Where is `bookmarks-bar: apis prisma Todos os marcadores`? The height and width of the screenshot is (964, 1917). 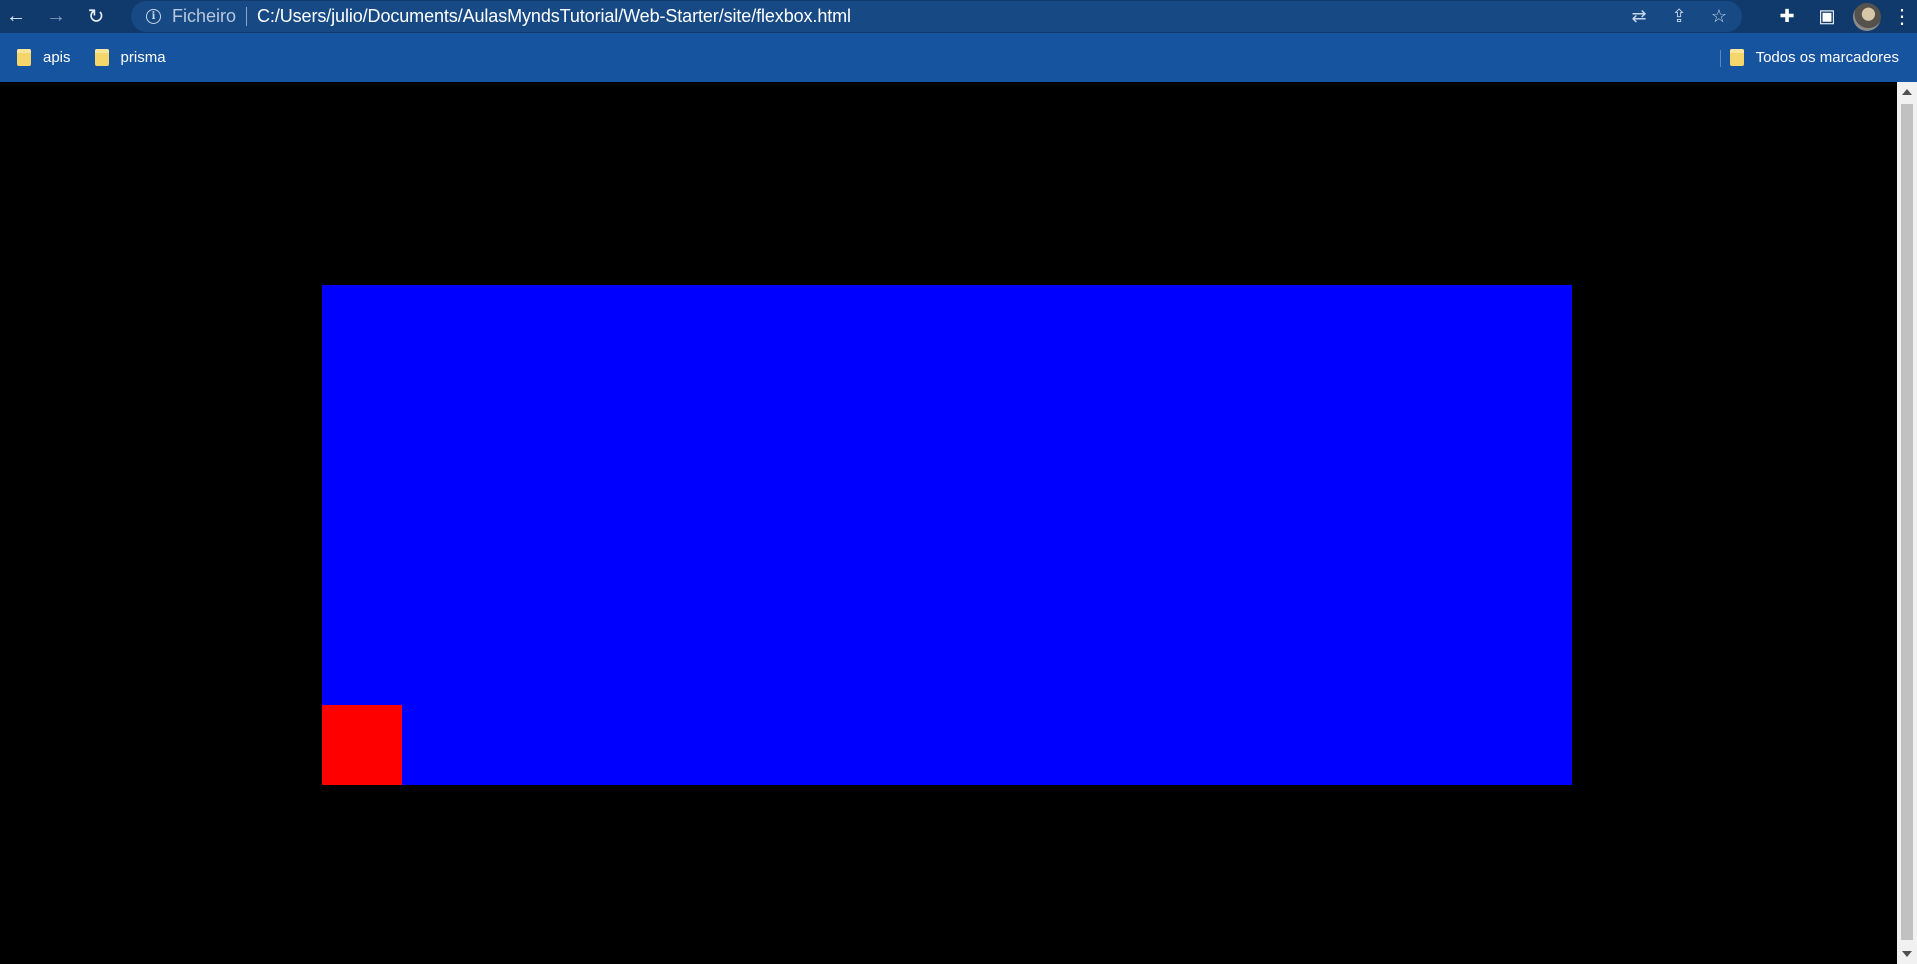
bookmarks-bar: apis prisma Todos os marcadores is located at coordinates (958, 57).